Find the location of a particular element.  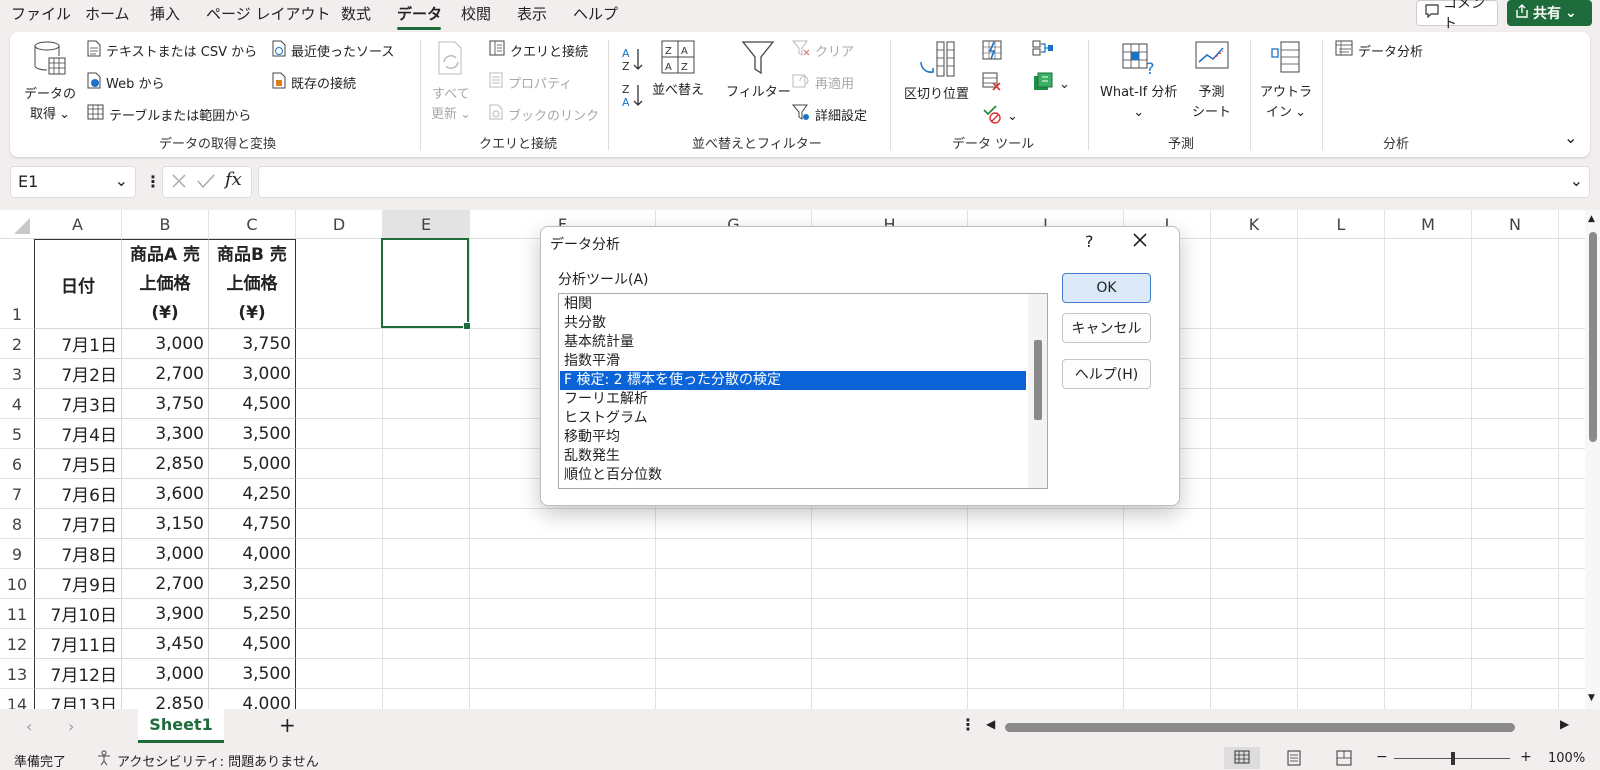

menu-data: データ is located at coordinates (419, 13).